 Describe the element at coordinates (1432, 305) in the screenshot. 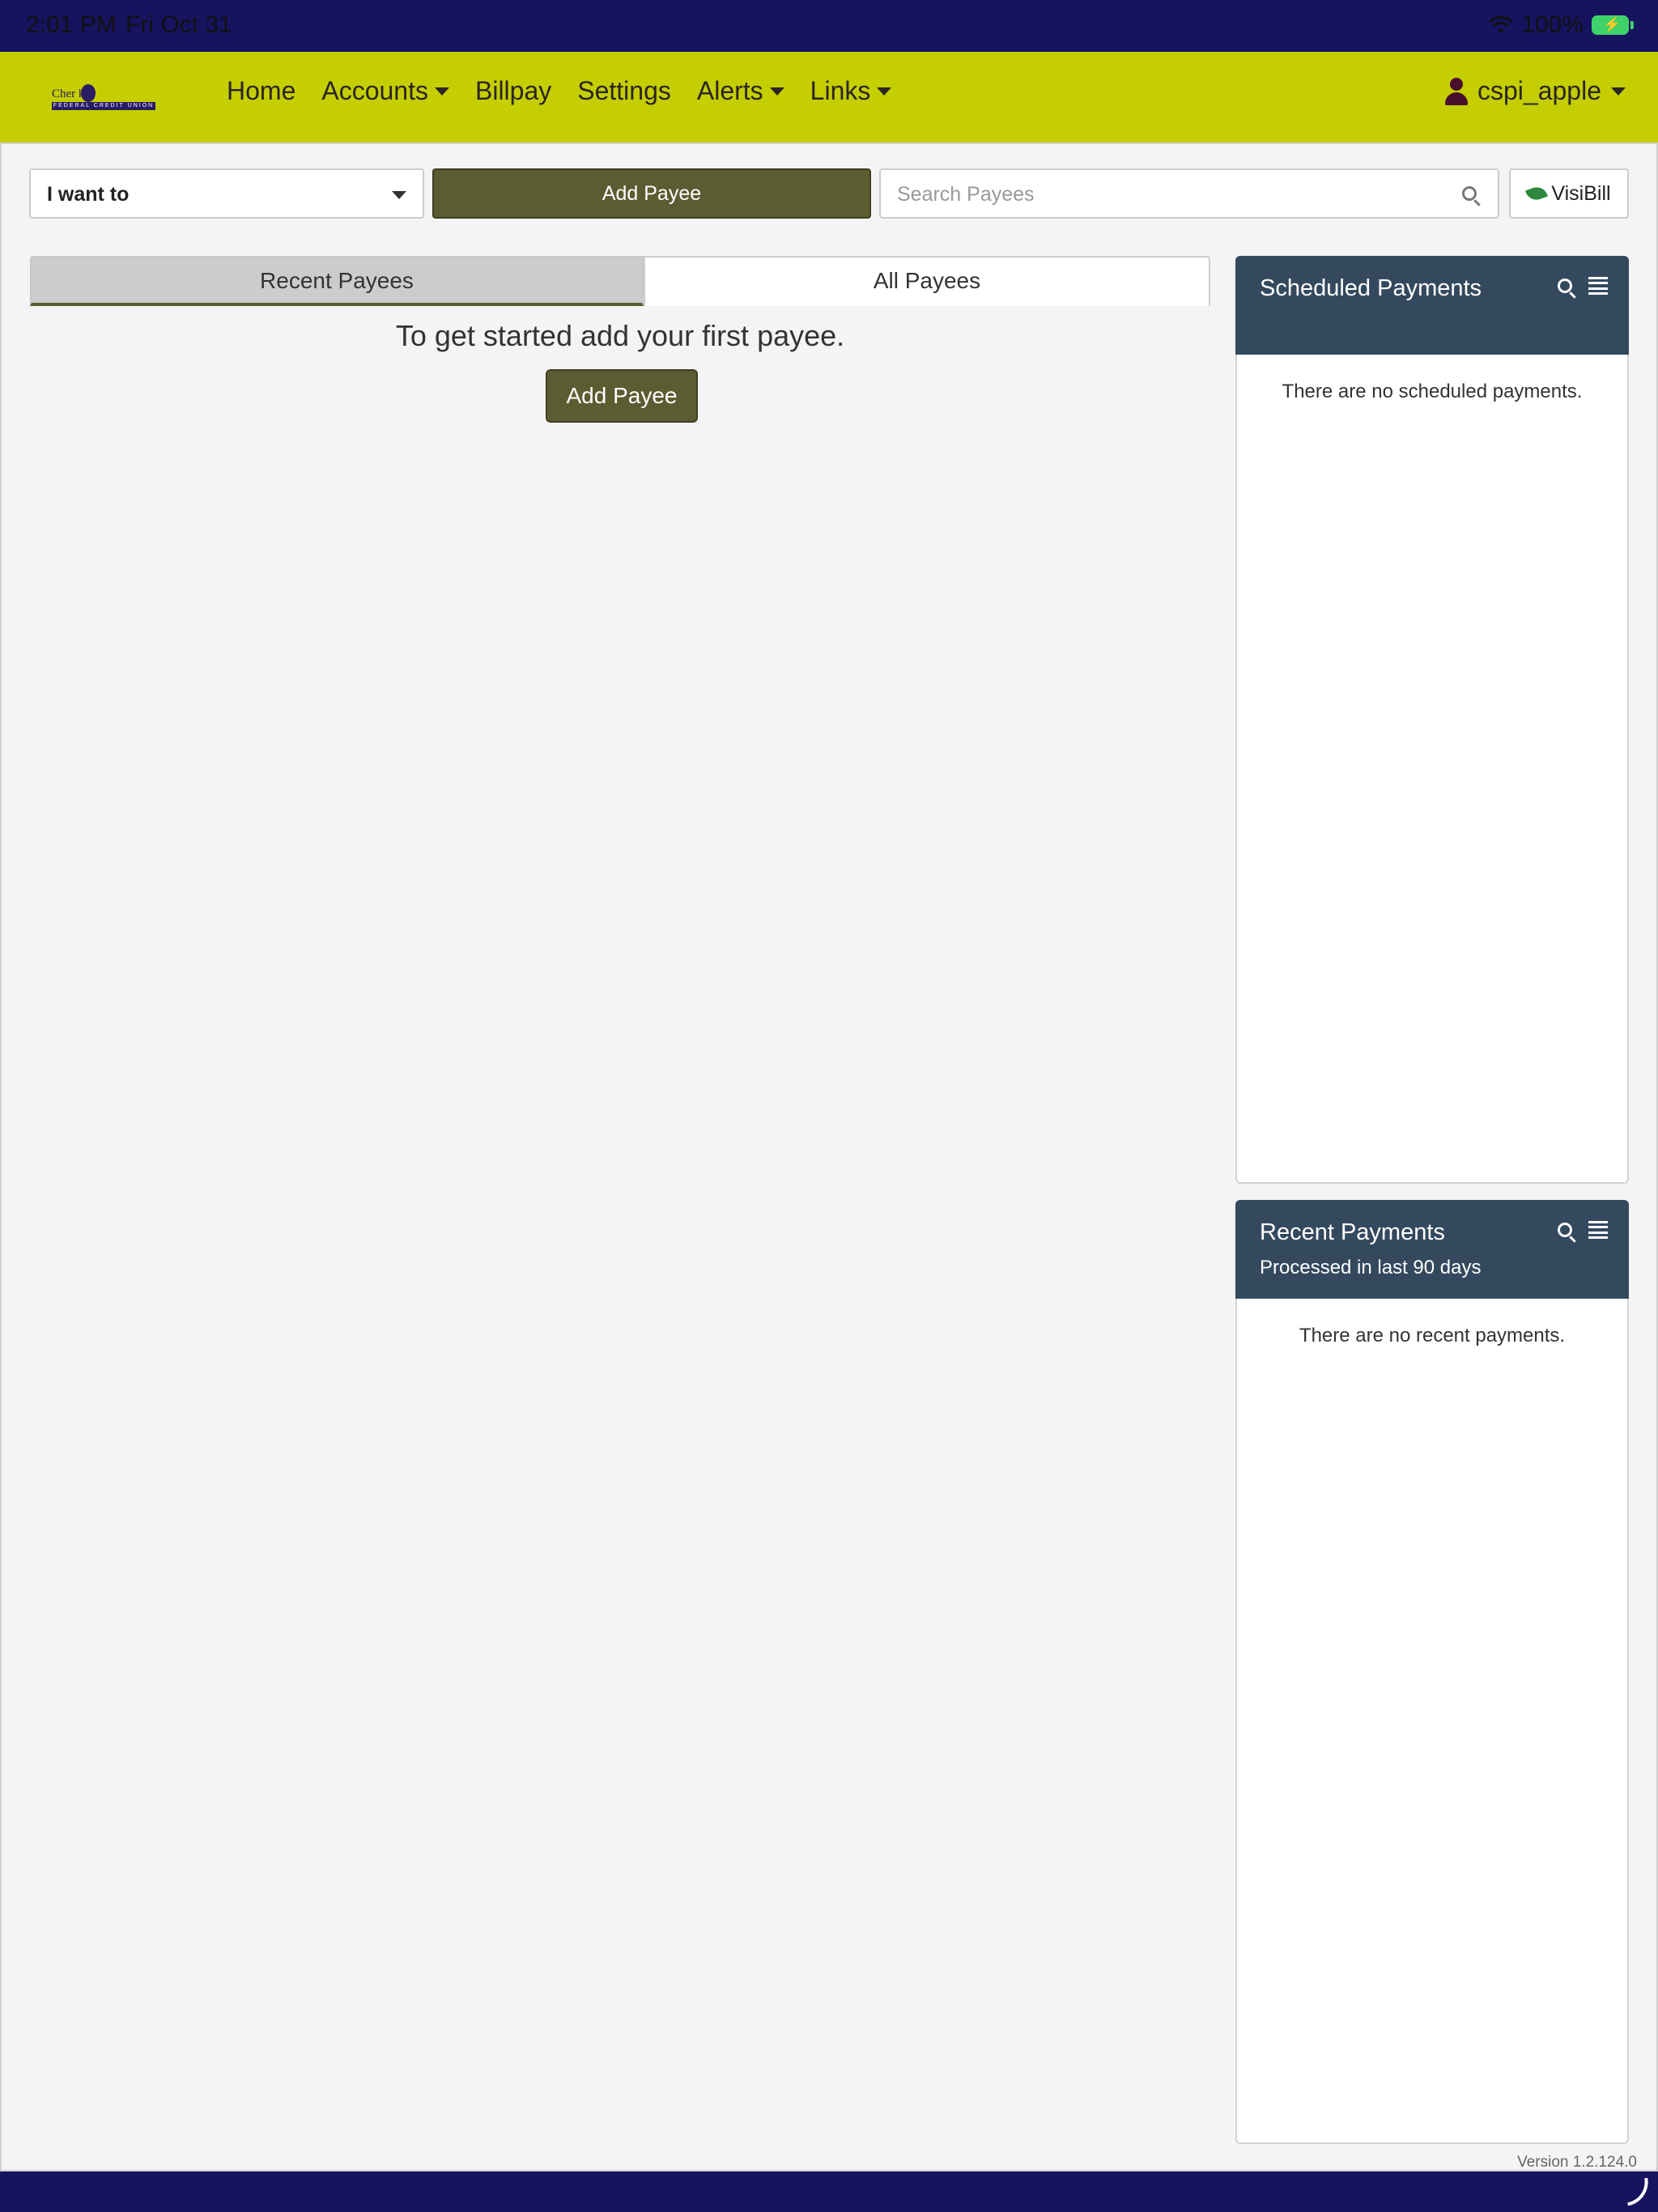

I see `panel-header: Scheduled Payments` at that location.